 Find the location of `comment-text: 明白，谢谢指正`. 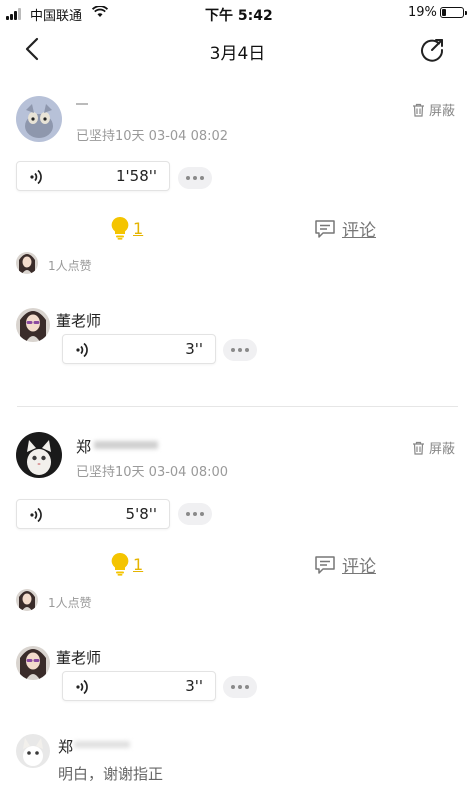

comment-text: 明白，谢谢指正 is located at coordinates (111, 774).